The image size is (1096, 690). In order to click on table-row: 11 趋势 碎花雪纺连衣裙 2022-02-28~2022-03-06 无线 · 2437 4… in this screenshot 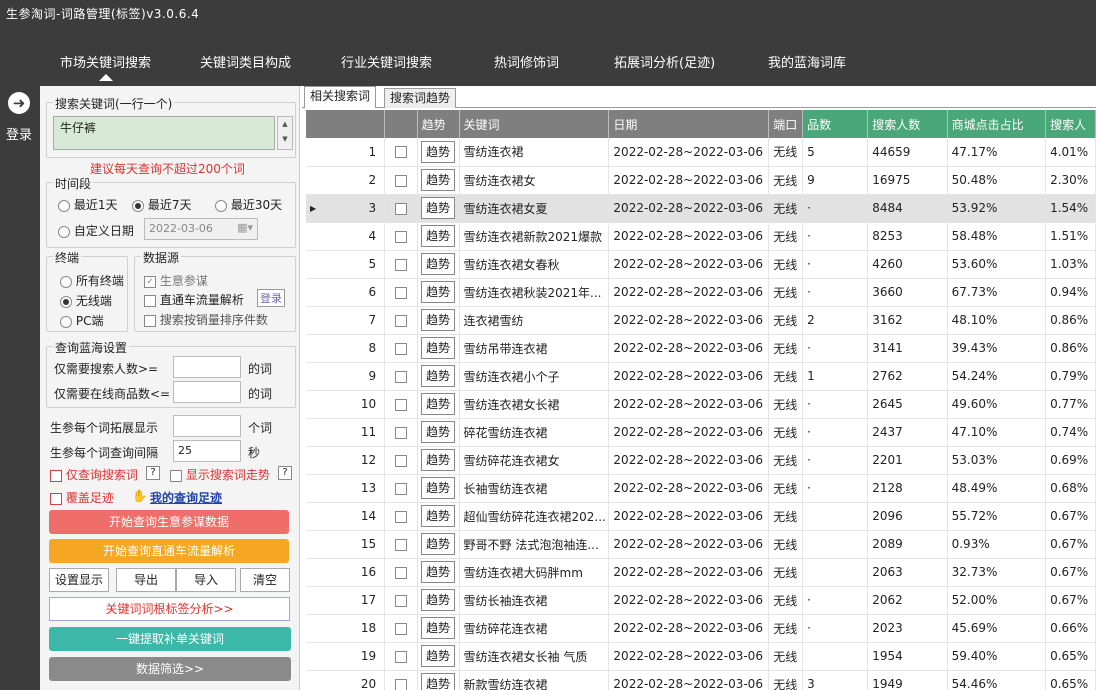, I will do `click(701, 432)`.